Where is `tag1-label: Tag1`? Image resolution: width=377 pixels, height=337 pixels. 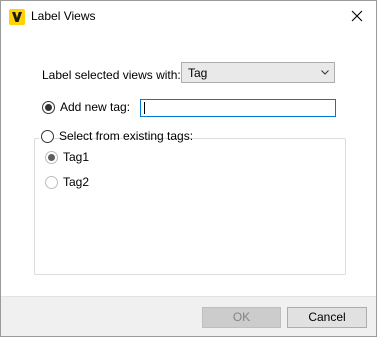 tag1-label: Tag1 is located at coordinates (76, 157).